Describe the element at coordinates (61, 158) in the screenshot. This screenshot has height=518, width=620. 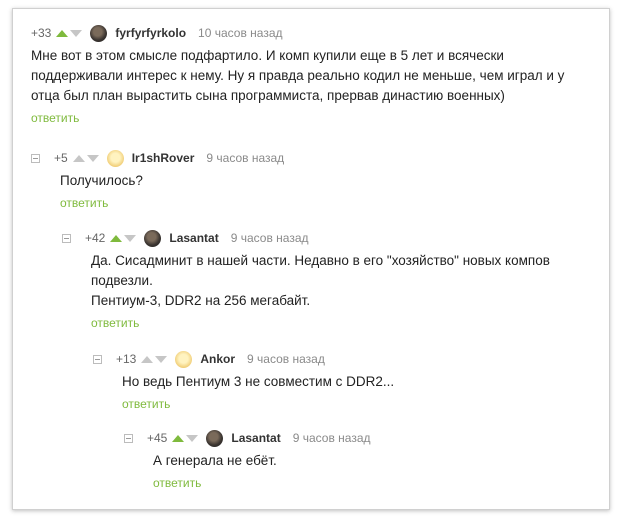
I see `comment-rating: +5` at that location.